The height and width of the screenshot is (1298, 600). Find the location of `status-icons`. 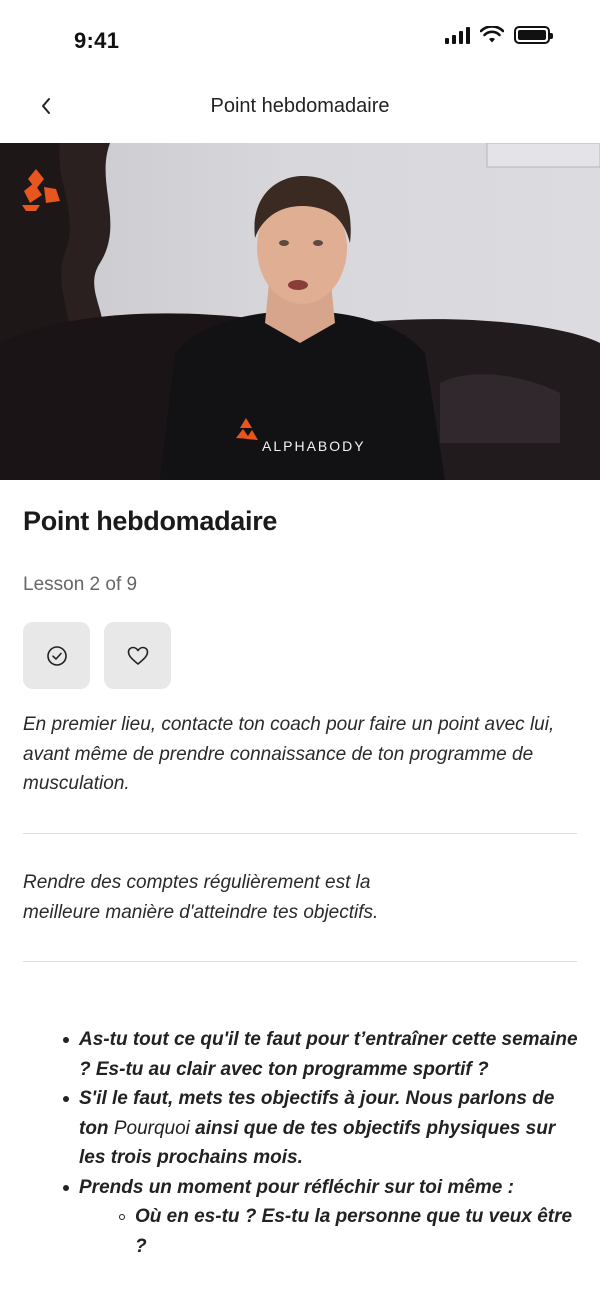

status-icons is located at coordinates (499, 35).